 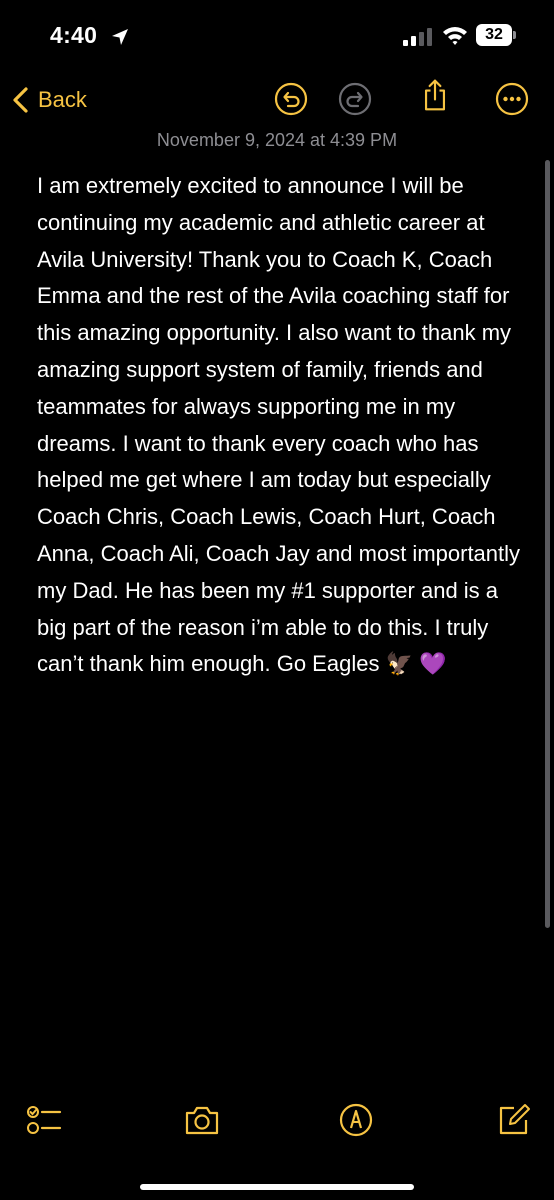 I want to click on status-time: 4:40, so click(x=74, y=35).